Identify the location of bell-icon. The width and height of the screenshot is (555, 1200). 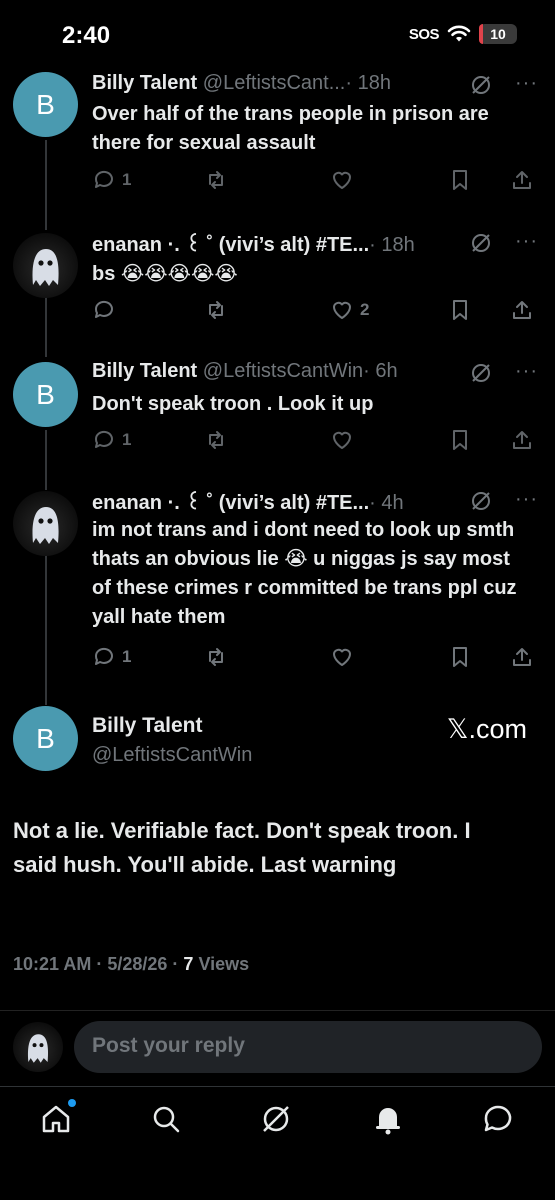
(388, 1121).